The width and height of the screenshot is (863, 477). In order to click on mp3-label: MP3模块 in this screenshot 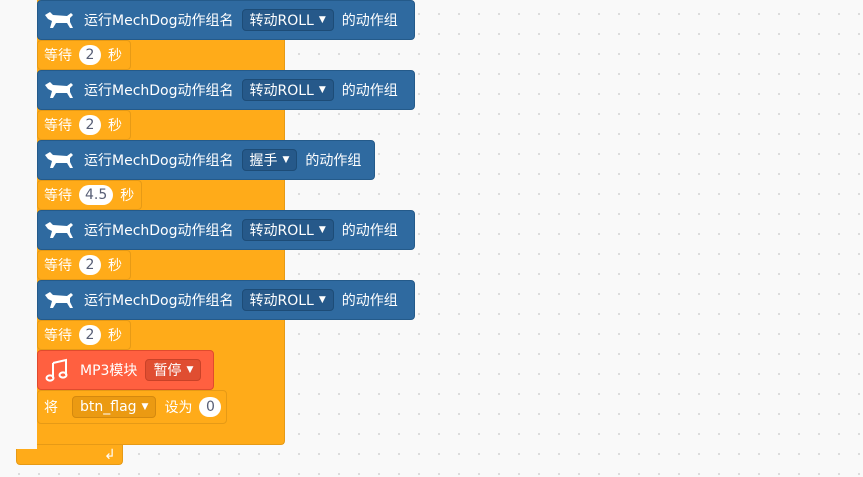, I will do `click(109, 371)`.